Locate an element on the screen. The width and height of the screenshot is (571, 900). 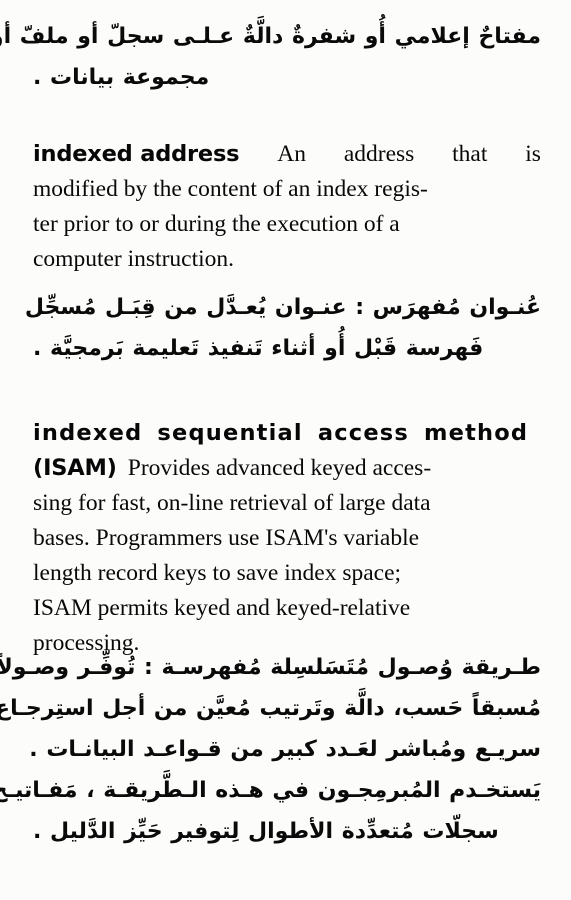
definition-word: is is located at coordinates (533, 154).